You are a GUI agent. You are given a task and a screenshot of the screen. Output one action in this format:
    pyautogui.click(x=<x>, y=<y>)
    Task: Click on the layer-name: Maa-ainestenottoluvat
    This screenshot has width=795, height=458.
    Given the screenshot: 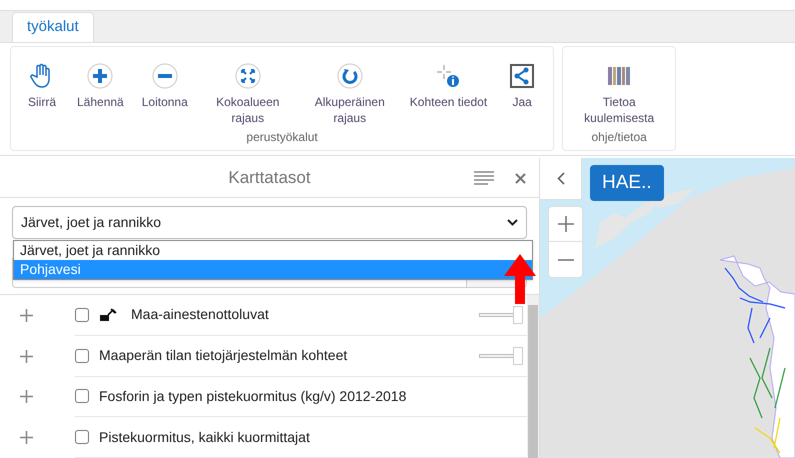 What is the action you would take?
    pyautogui.click(x=200, y=314)
    